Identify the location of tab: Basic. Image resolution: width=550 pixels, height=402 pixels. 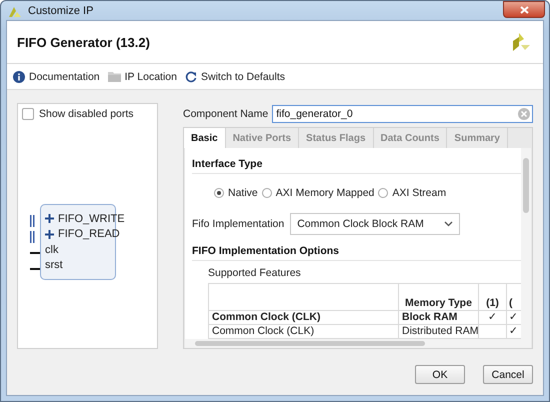
(205, 138).